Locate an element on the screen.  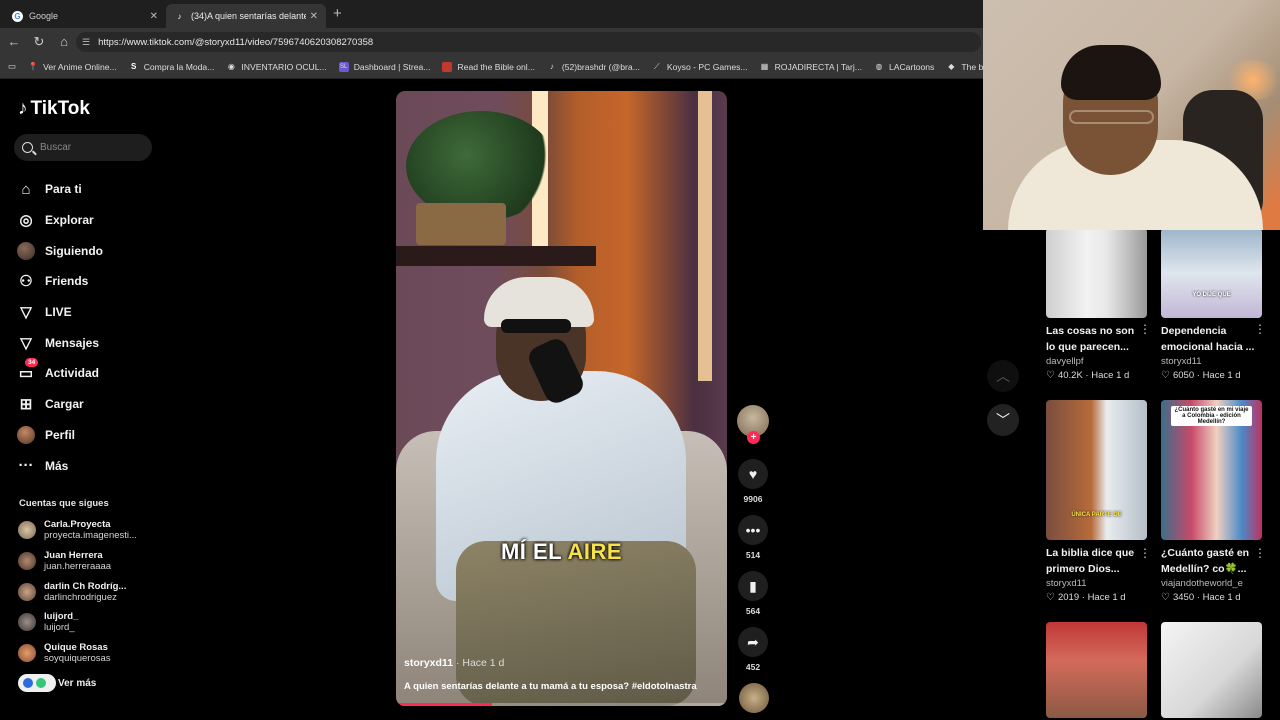
bookmark-item: ◍ LACartoons is located at coordinates (904, 67).